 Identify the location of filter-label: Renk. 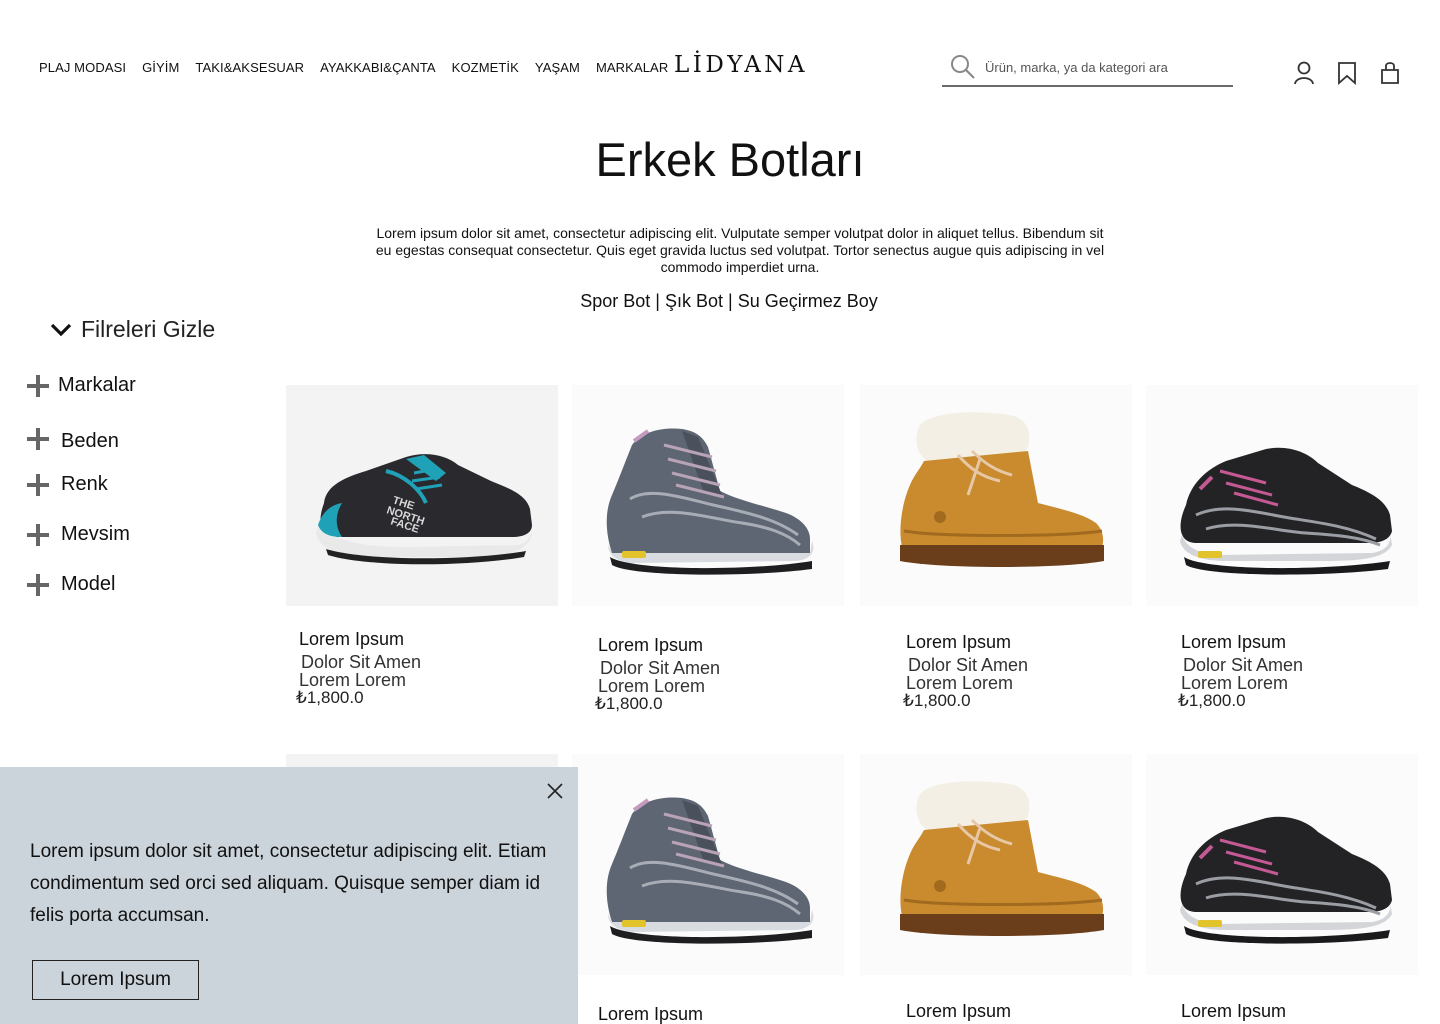
(84, 484).